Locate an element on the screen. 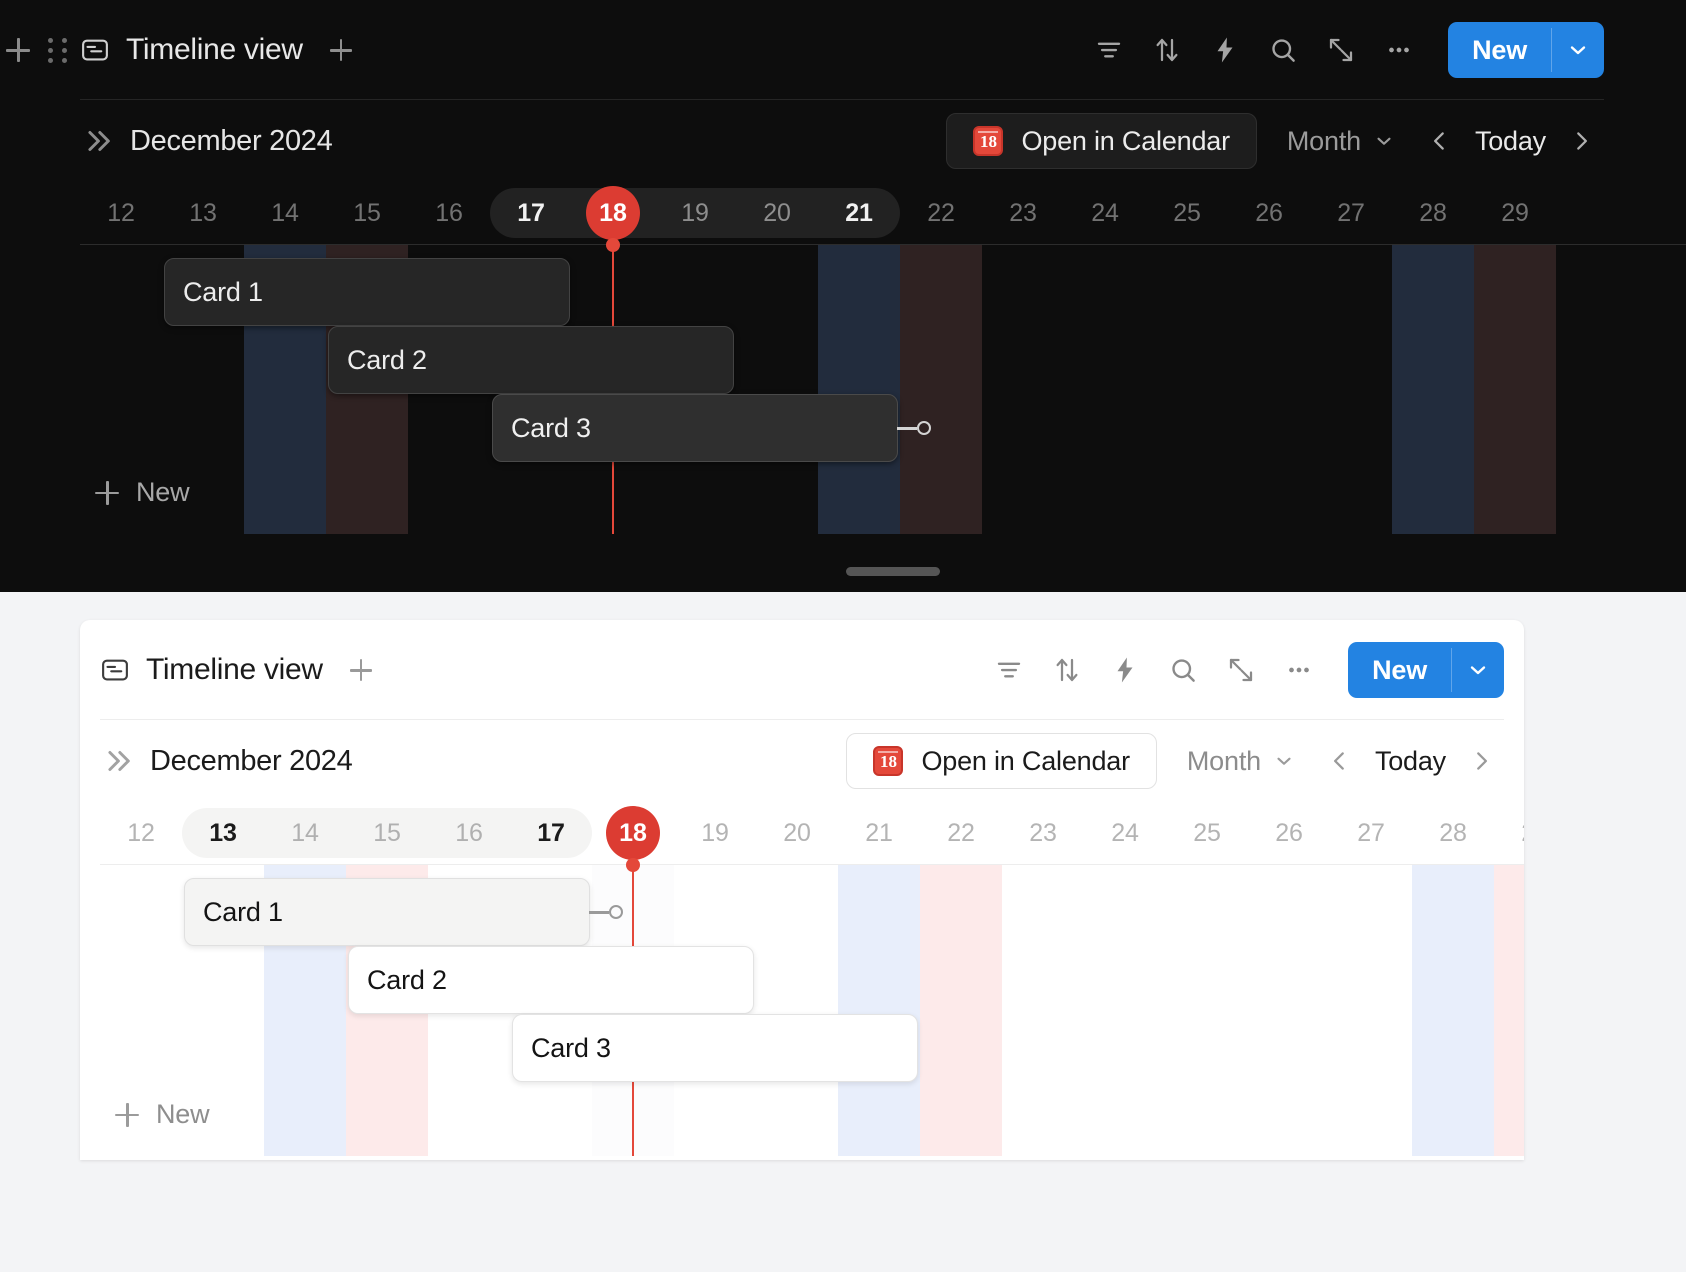  date-controls-dark: 18 Open in Calendar Month Today is located at coordinates (1275, 141).